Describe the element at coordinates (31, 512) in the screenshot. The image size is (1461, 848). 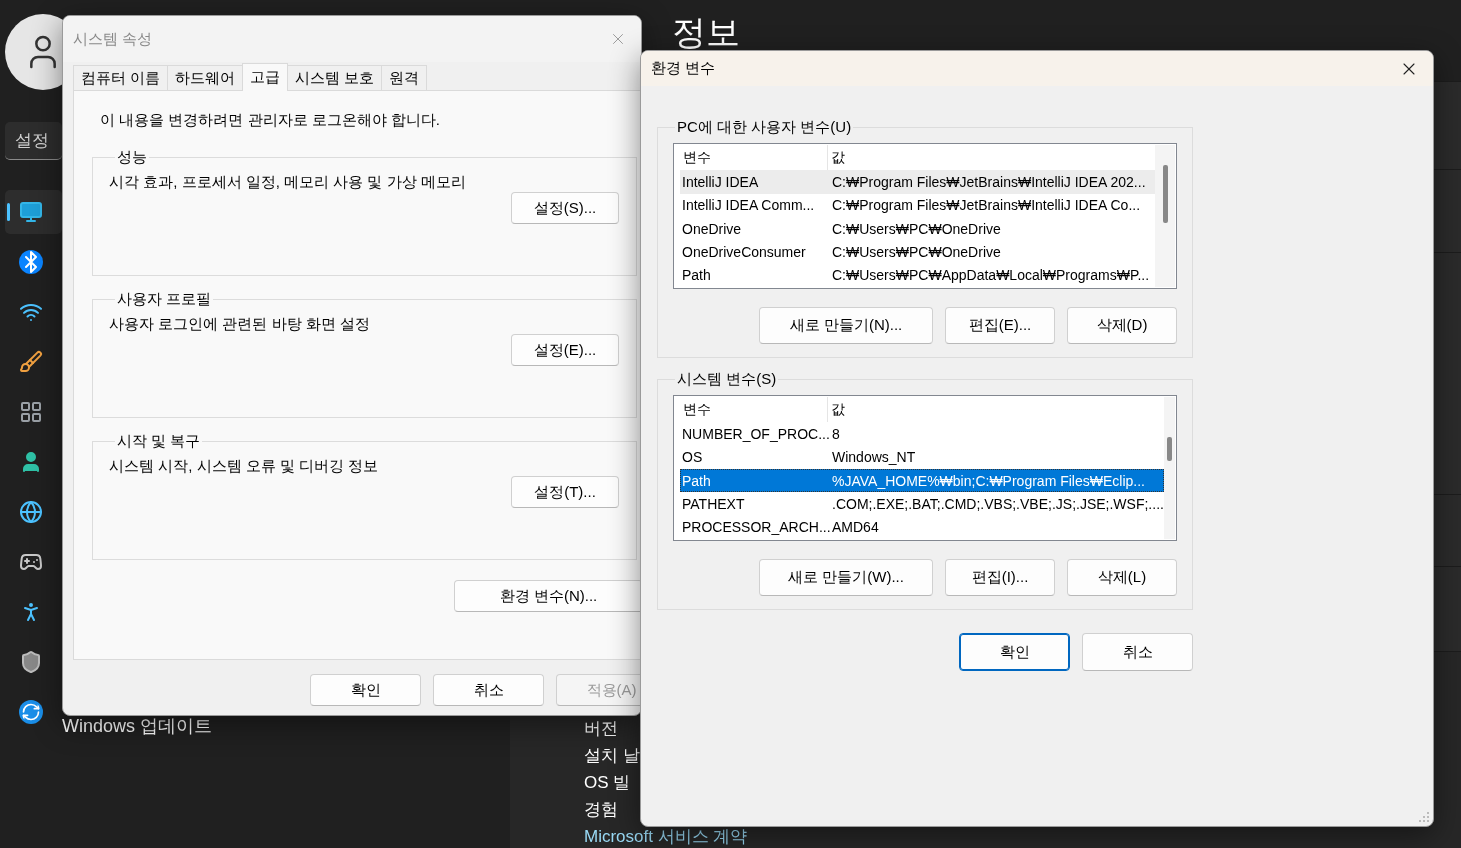
I see `globe-icon` at that location.